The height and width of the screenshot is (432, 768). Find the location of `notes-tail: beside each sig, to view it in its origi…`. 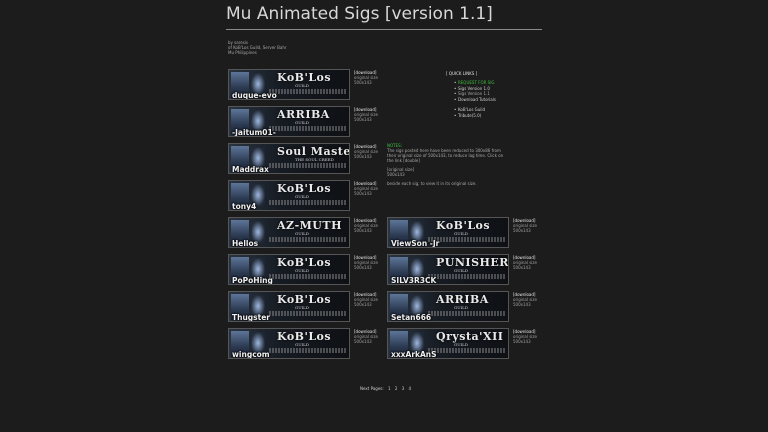

notes-tail: beside each sig, to view it in its origi… is located at coordinates (432, 183).